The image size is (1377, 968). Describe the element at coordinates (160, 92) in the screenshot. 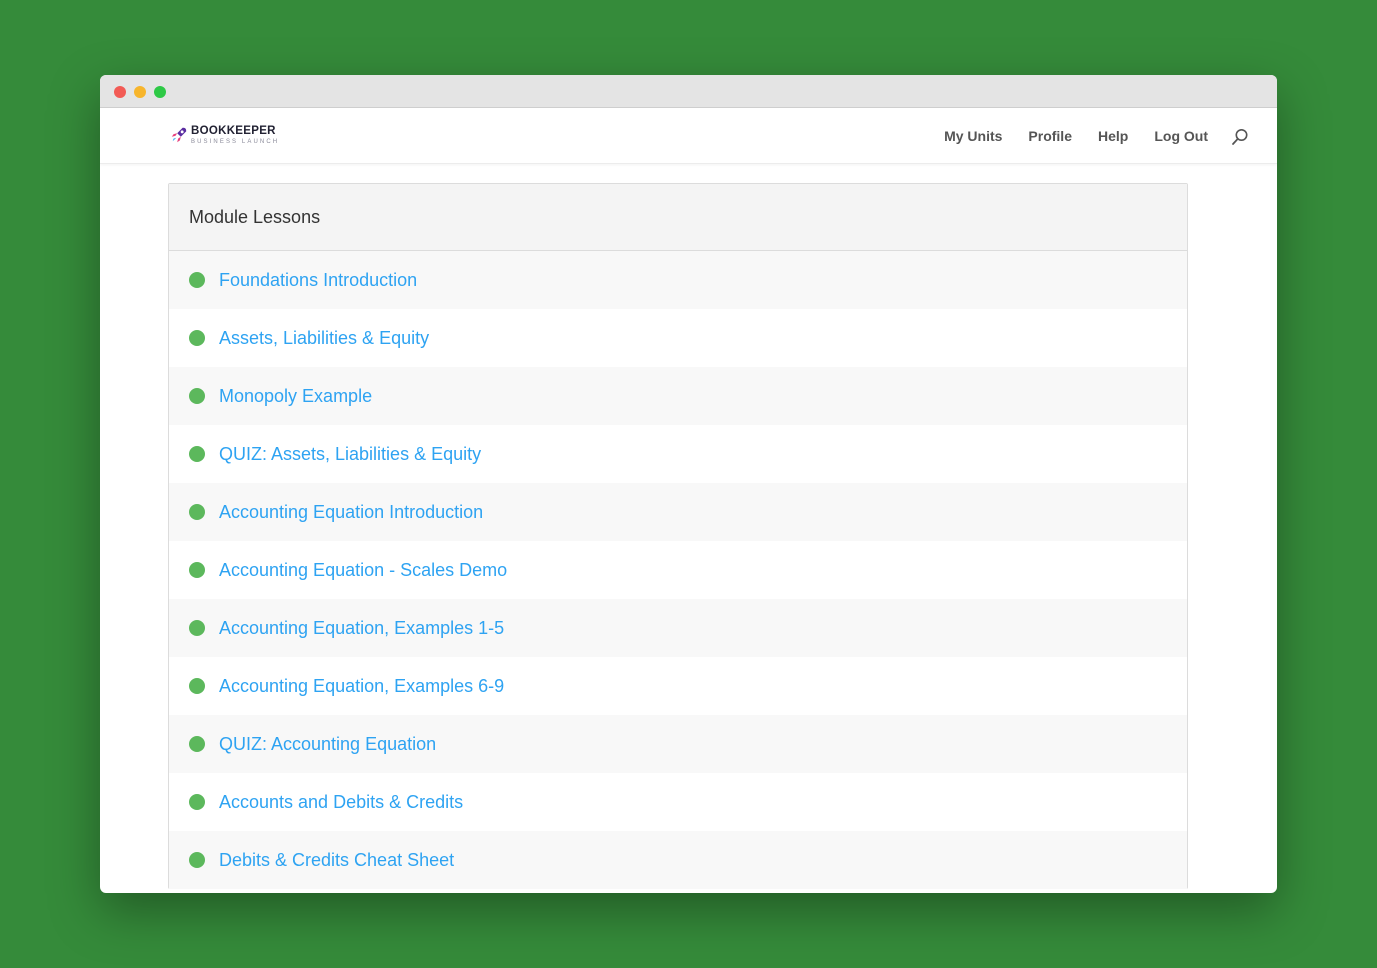

I see `maximize-window-button` at that location.